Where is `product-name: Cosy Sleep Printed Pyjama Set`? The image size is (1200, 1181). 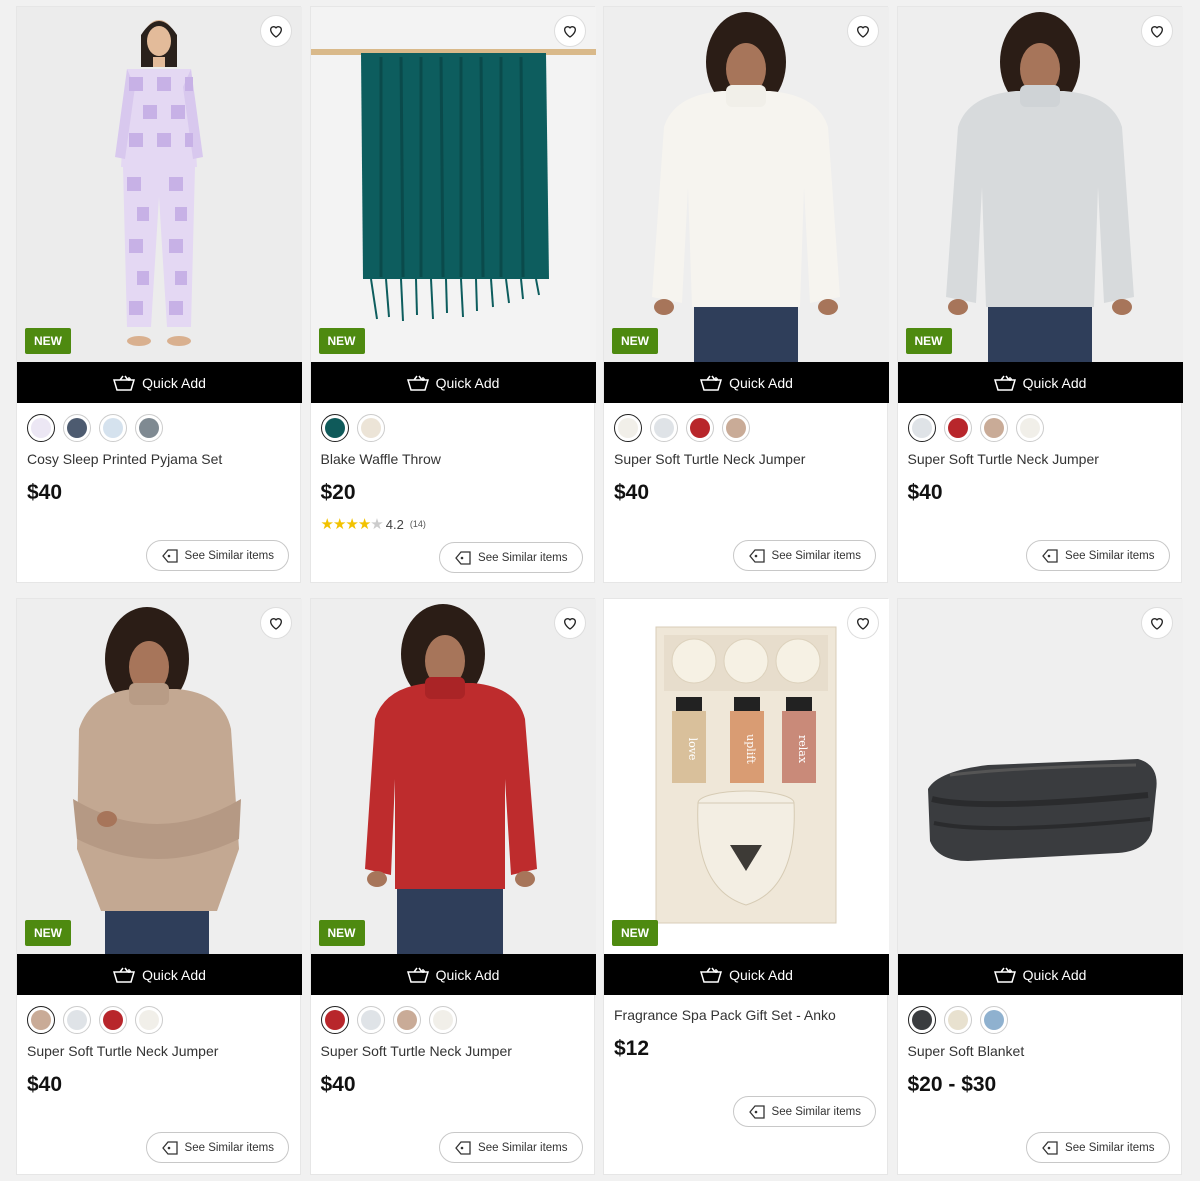 product-name: Cosy Sleep Printed Pyjama Set is located at coordinates (124, 459).